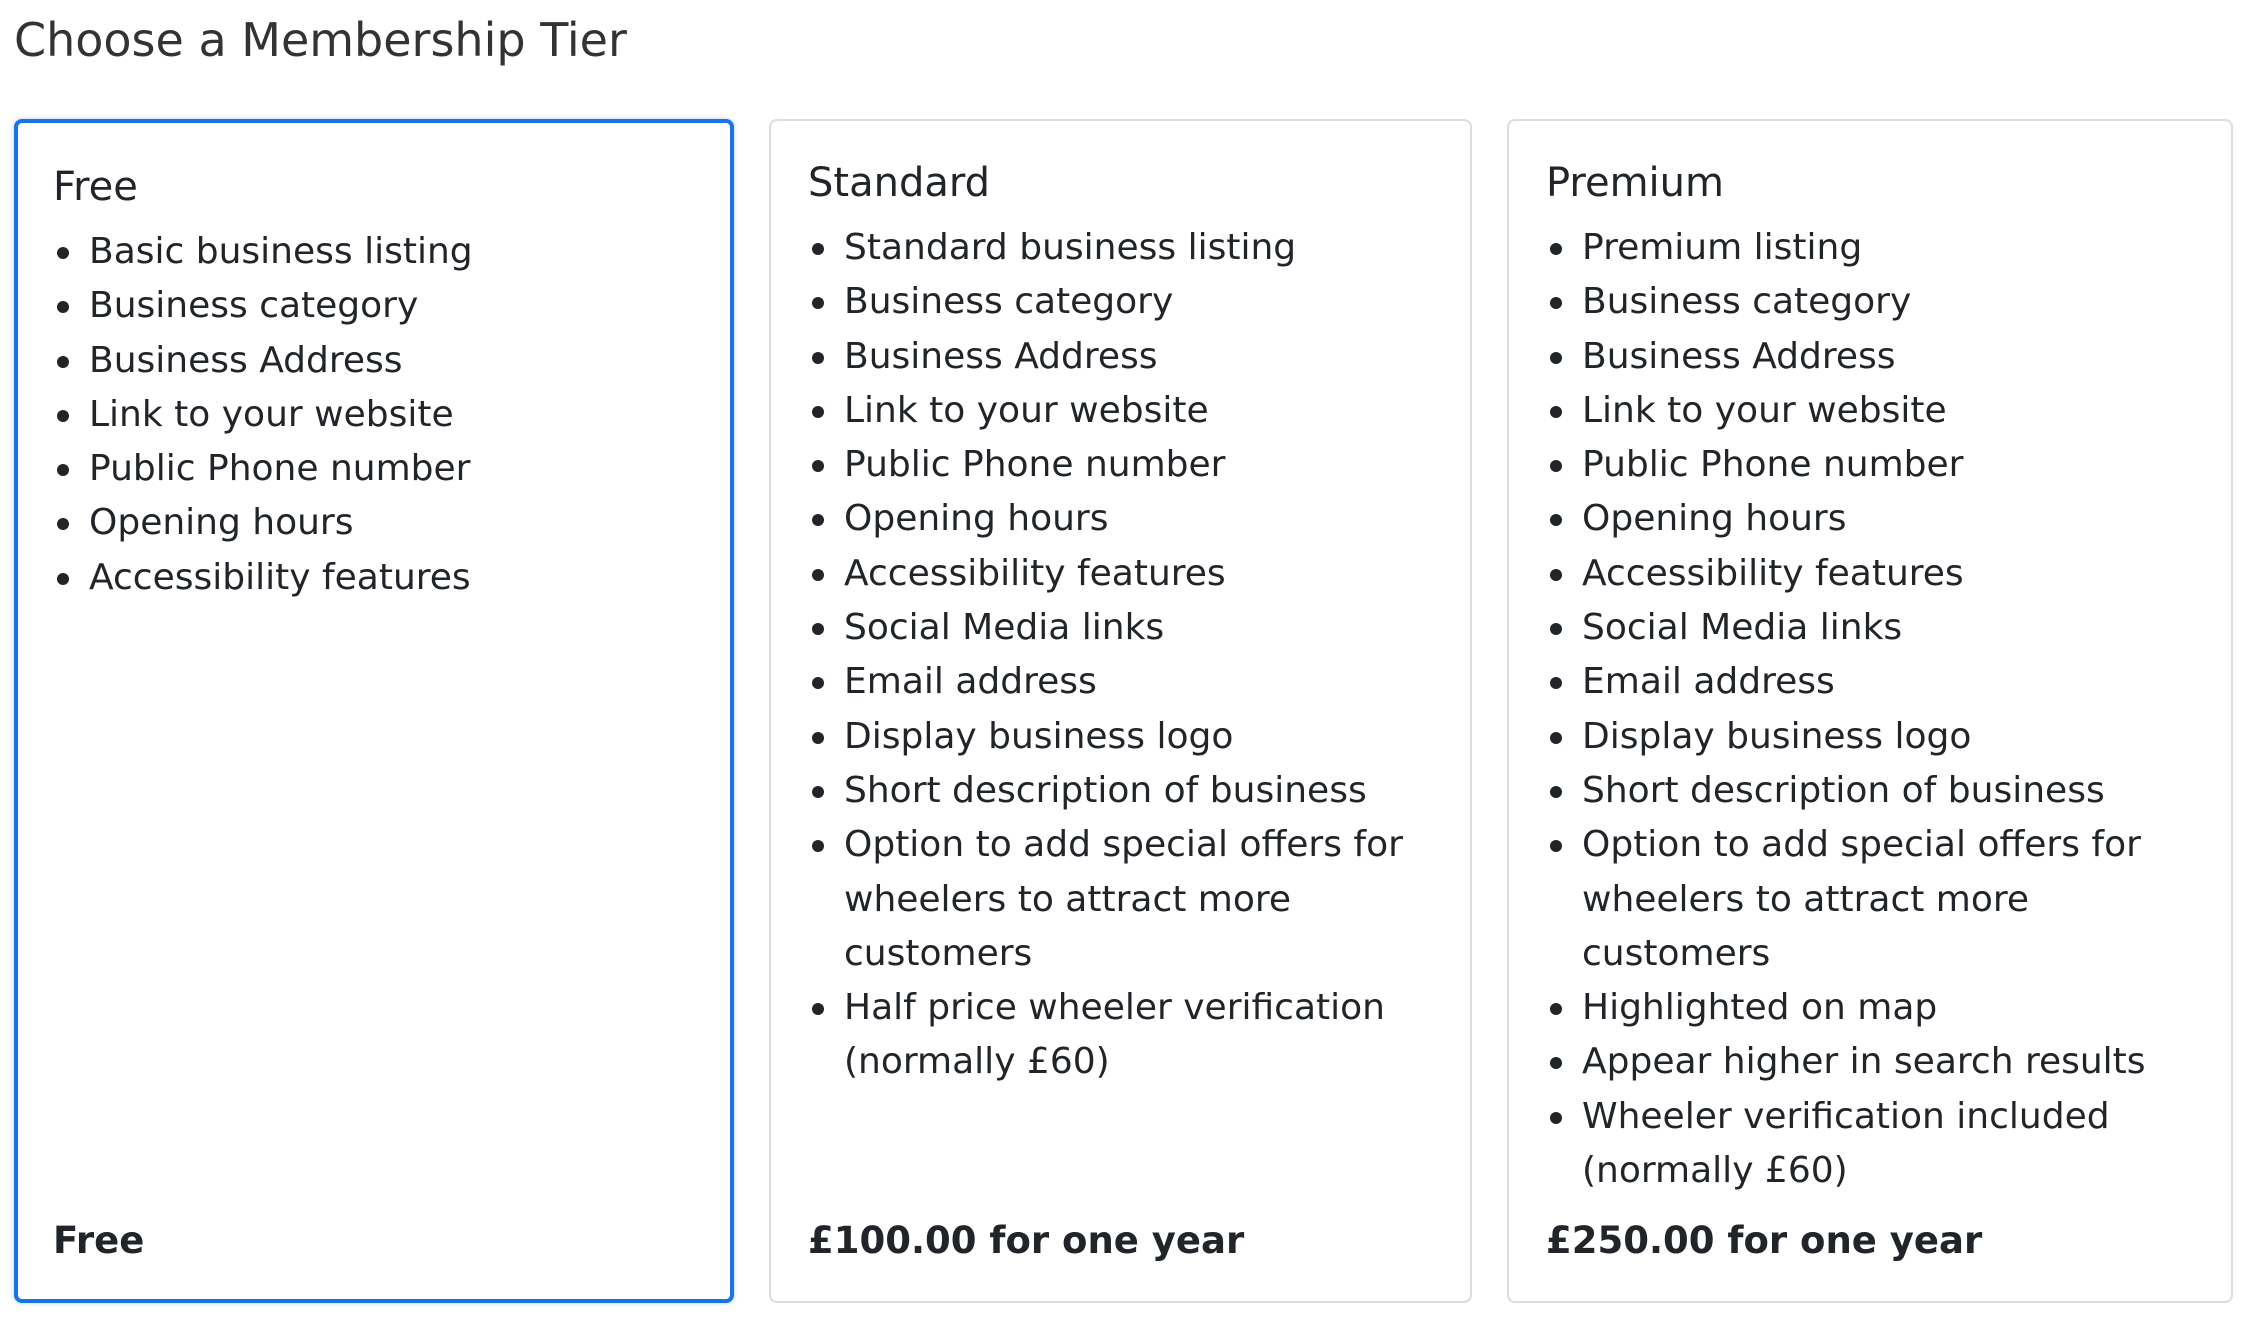 This screenshot has height=1318, width=2245. Describe the element at coordinates (379, 252) in the screenshot. I see `feature-item: Basic business listing` at that location.